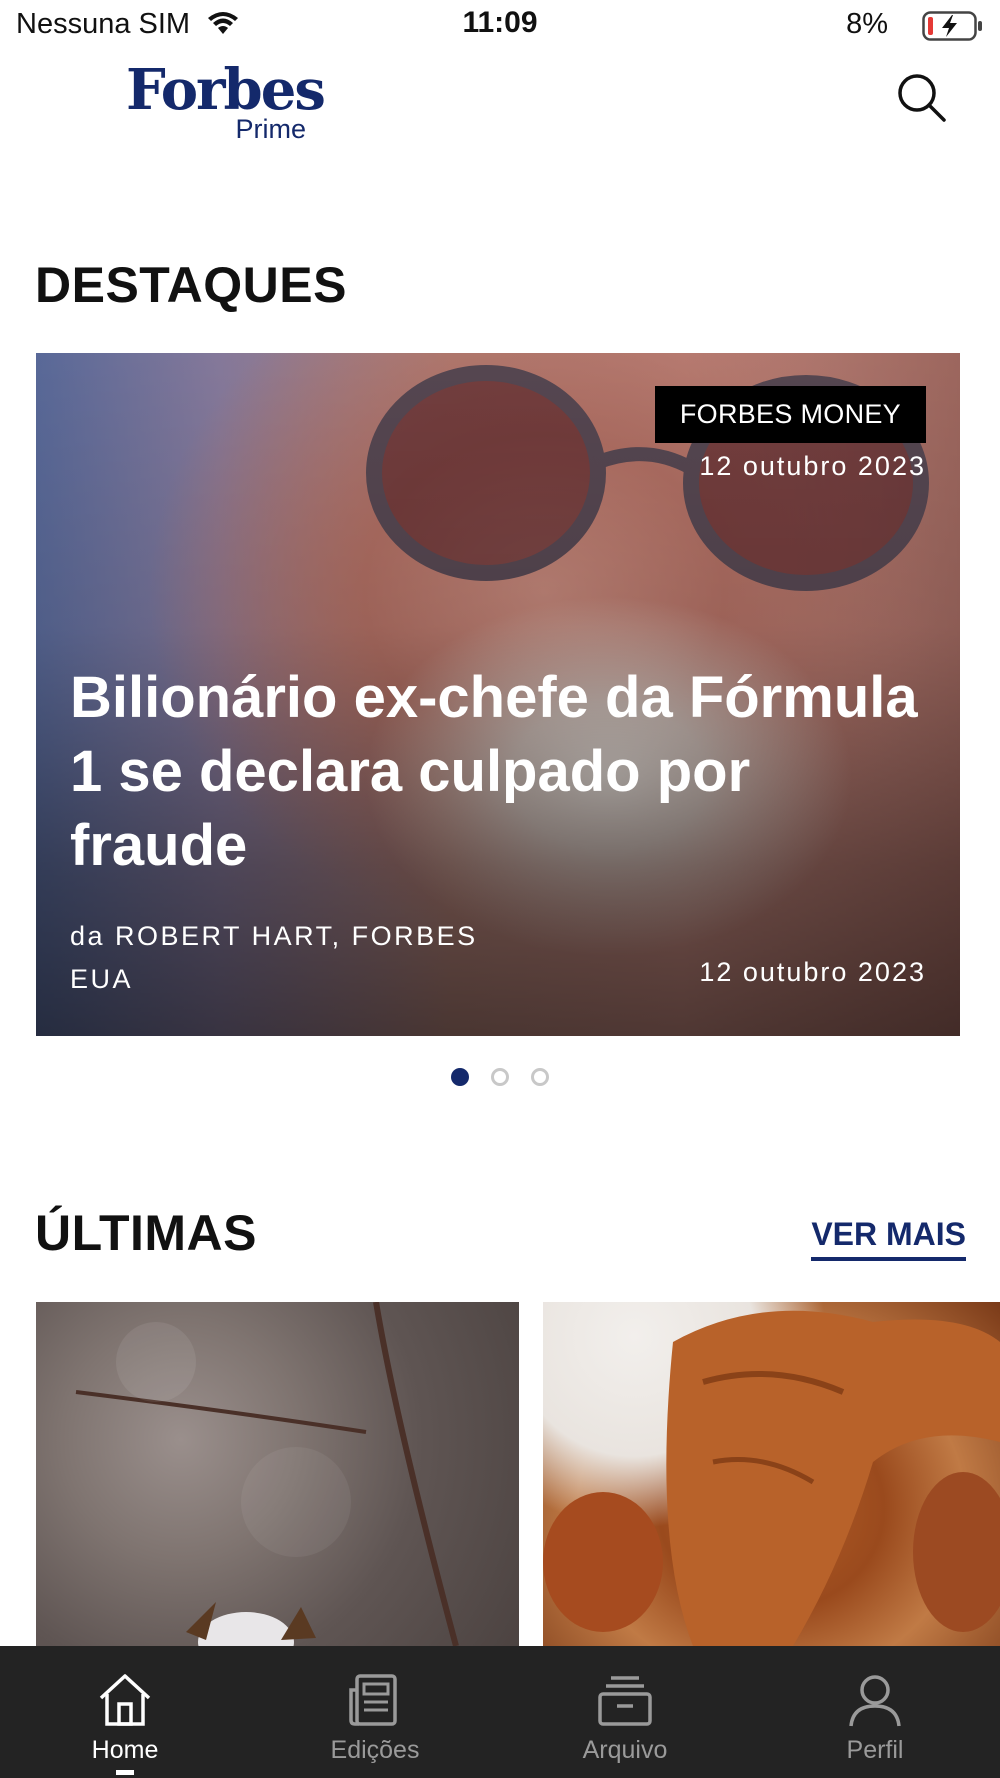 The width and height of the screenshot is (1000, 1778). What do you see at coordinates (270, 129) in the screenshot?
I see `logo-subtitle: Prime` at bounding box center [270, 129].